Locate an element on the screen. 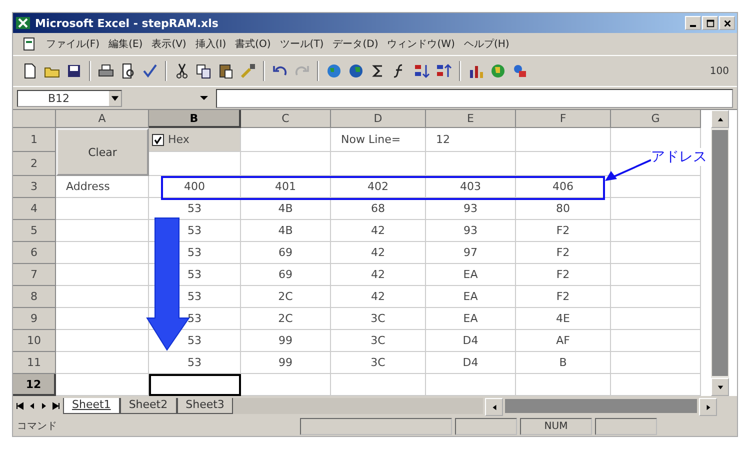 The height and width of the screenshot is (468, 748). table-cell: 12 is located at coordinates (471, 140).